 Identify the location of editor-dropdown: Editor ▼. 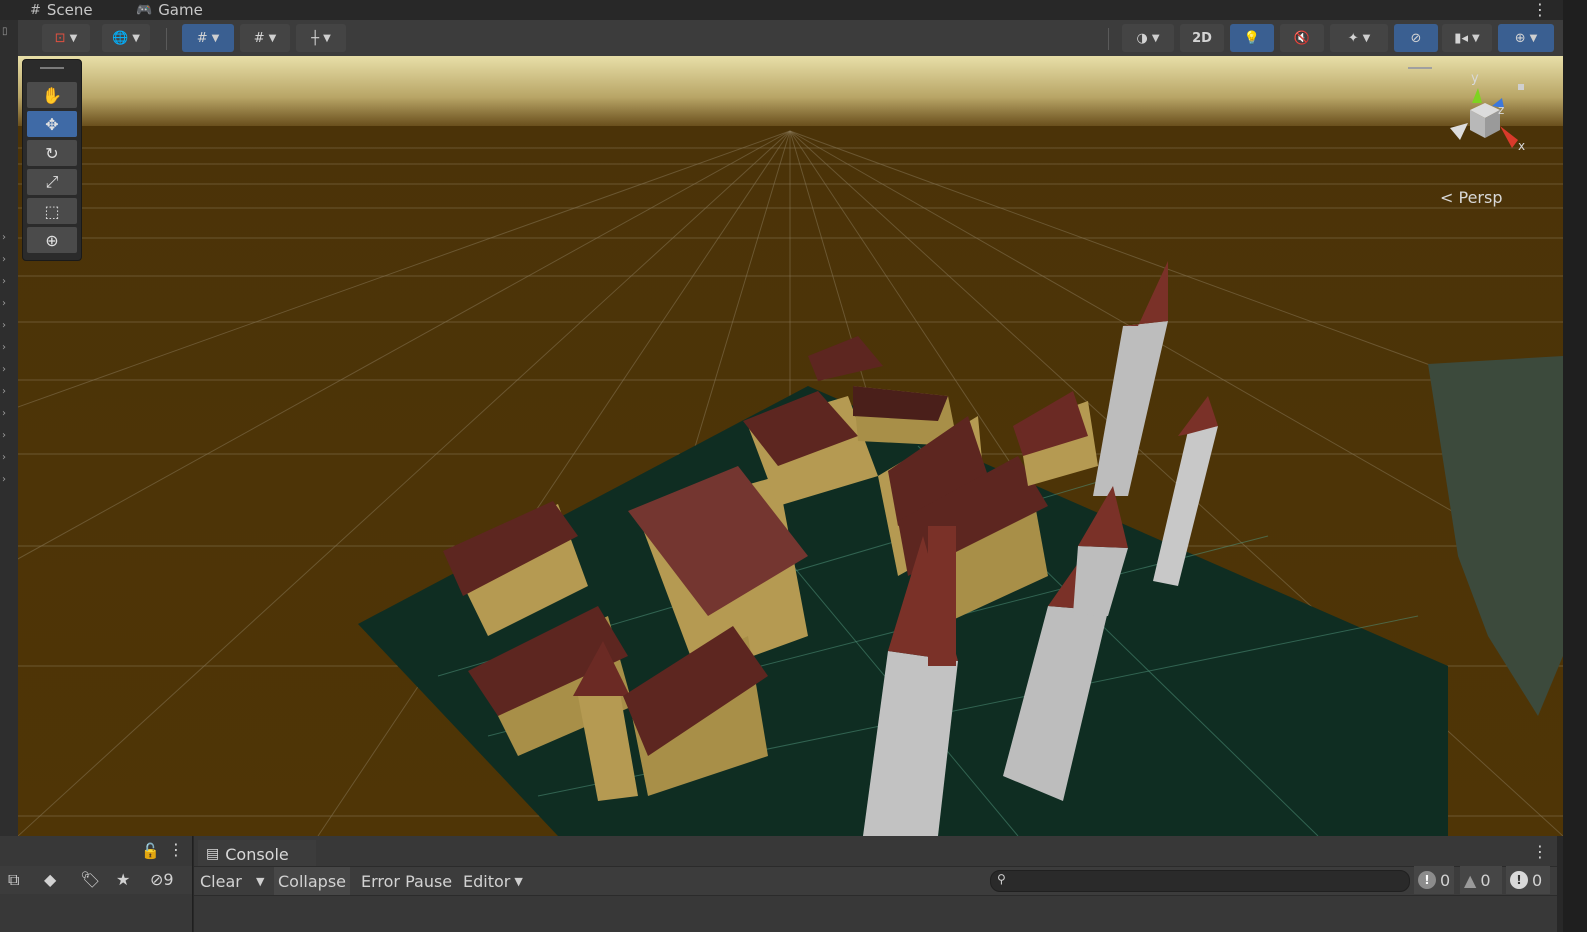
(493, 881).